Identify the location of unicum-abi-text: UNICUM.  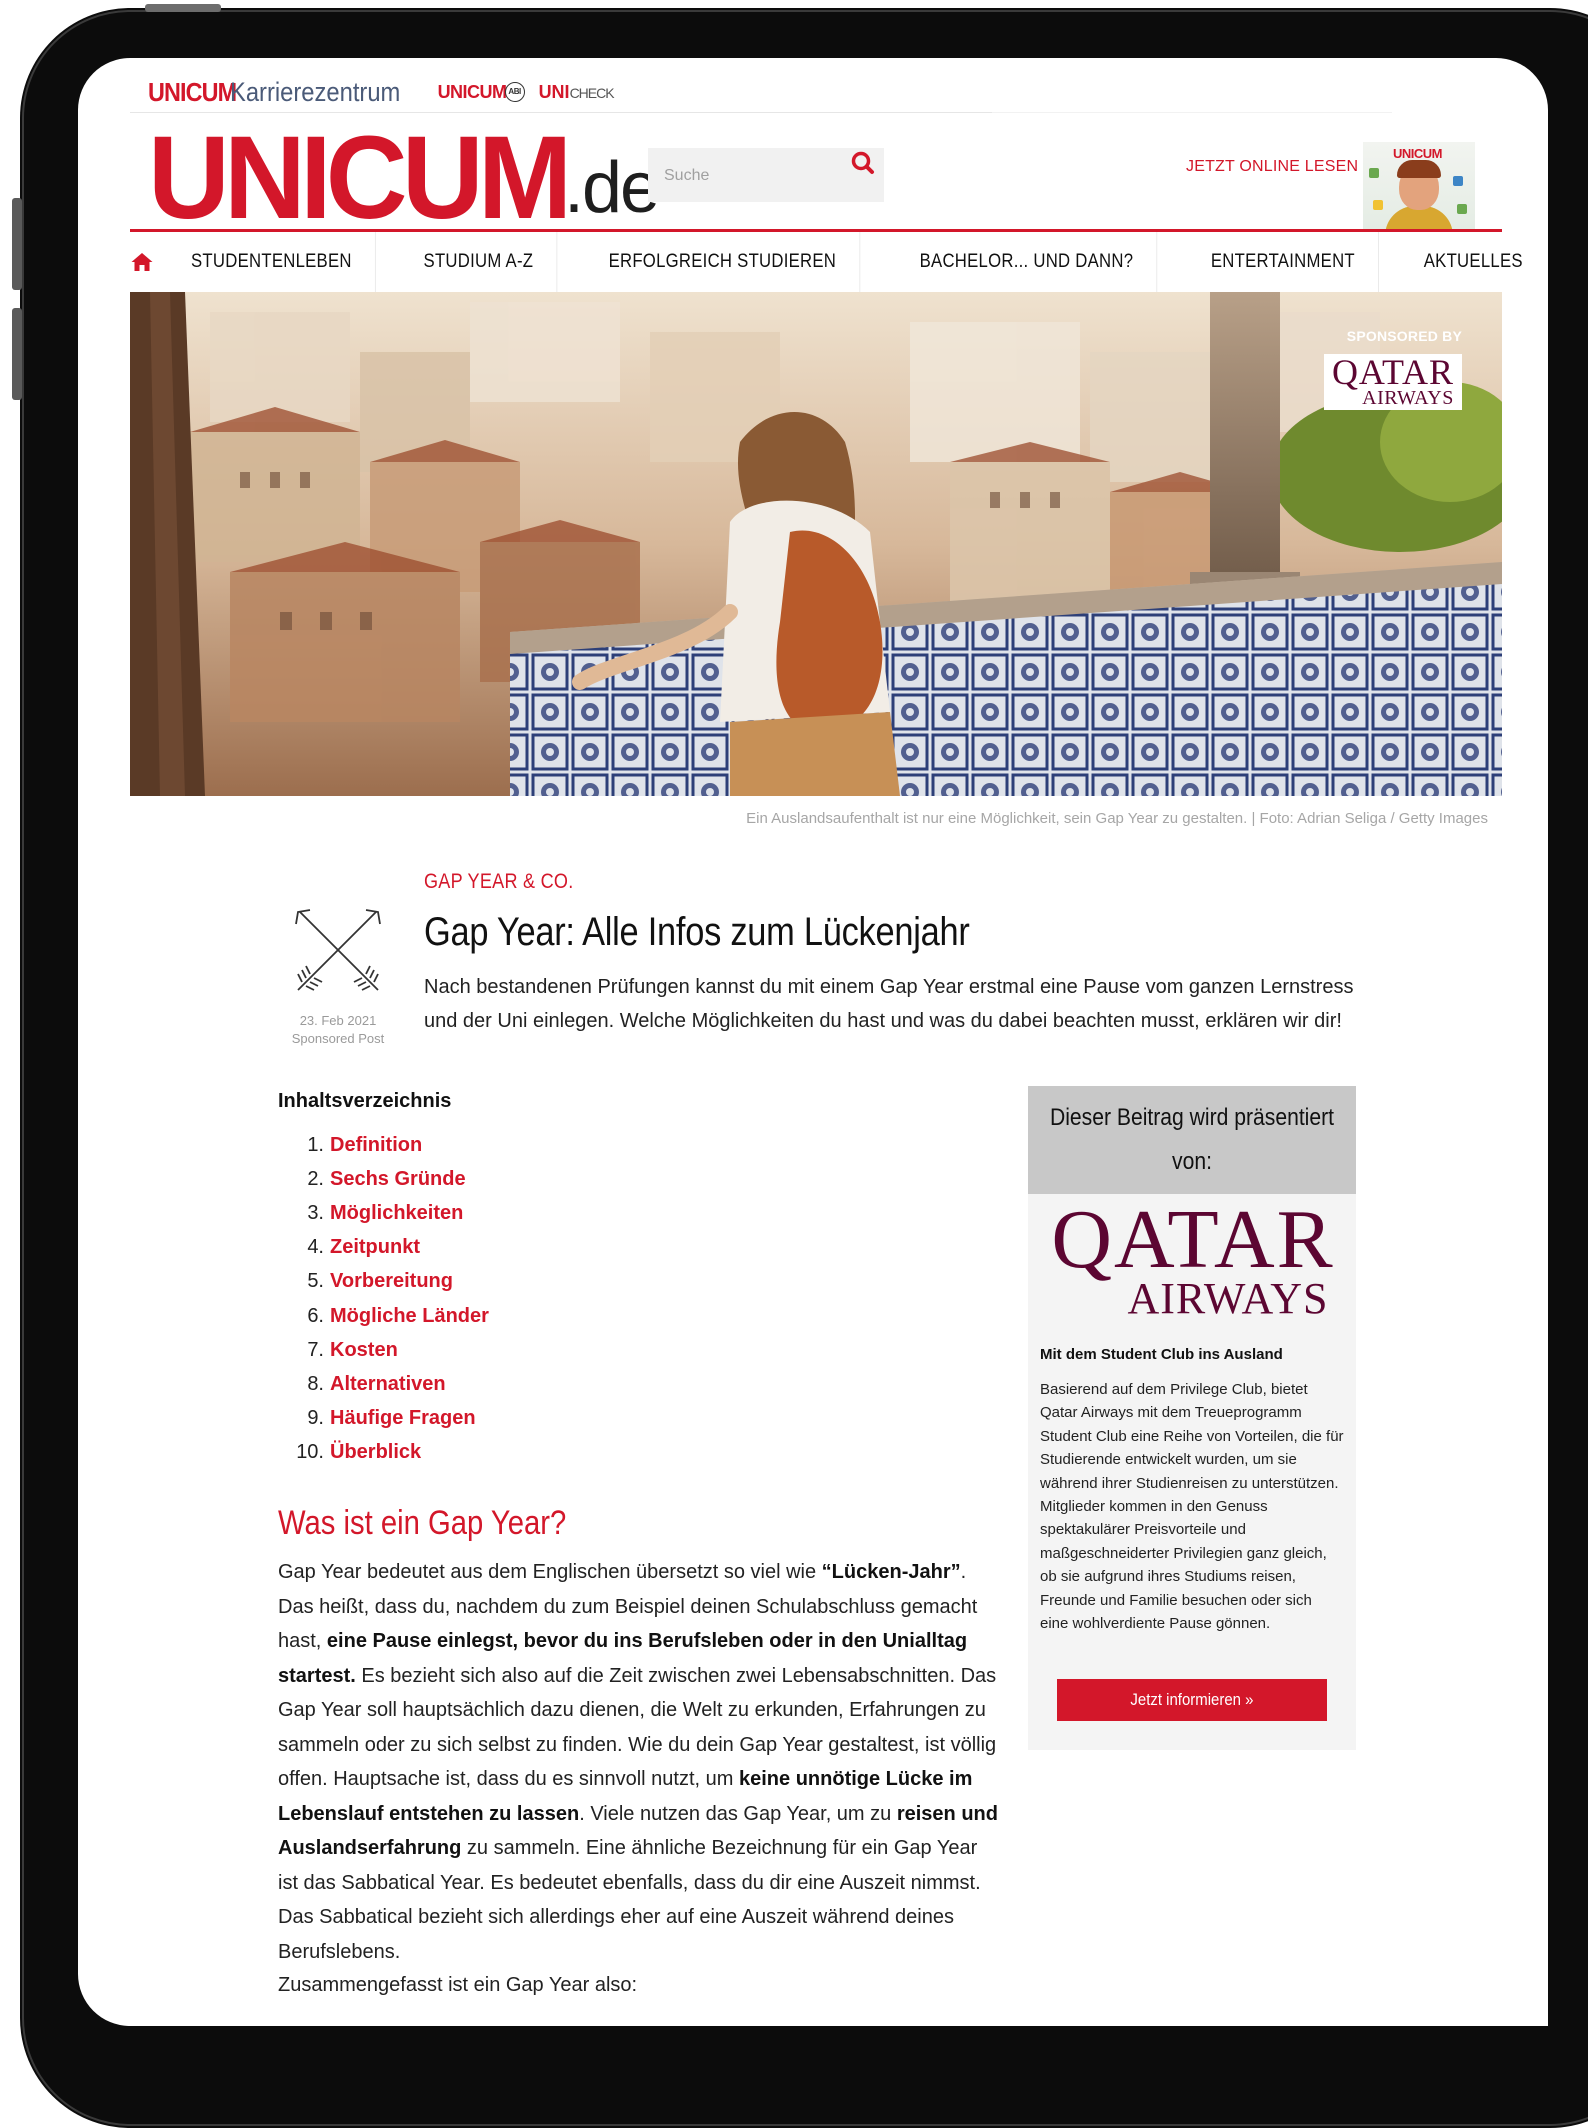
(472, 91).